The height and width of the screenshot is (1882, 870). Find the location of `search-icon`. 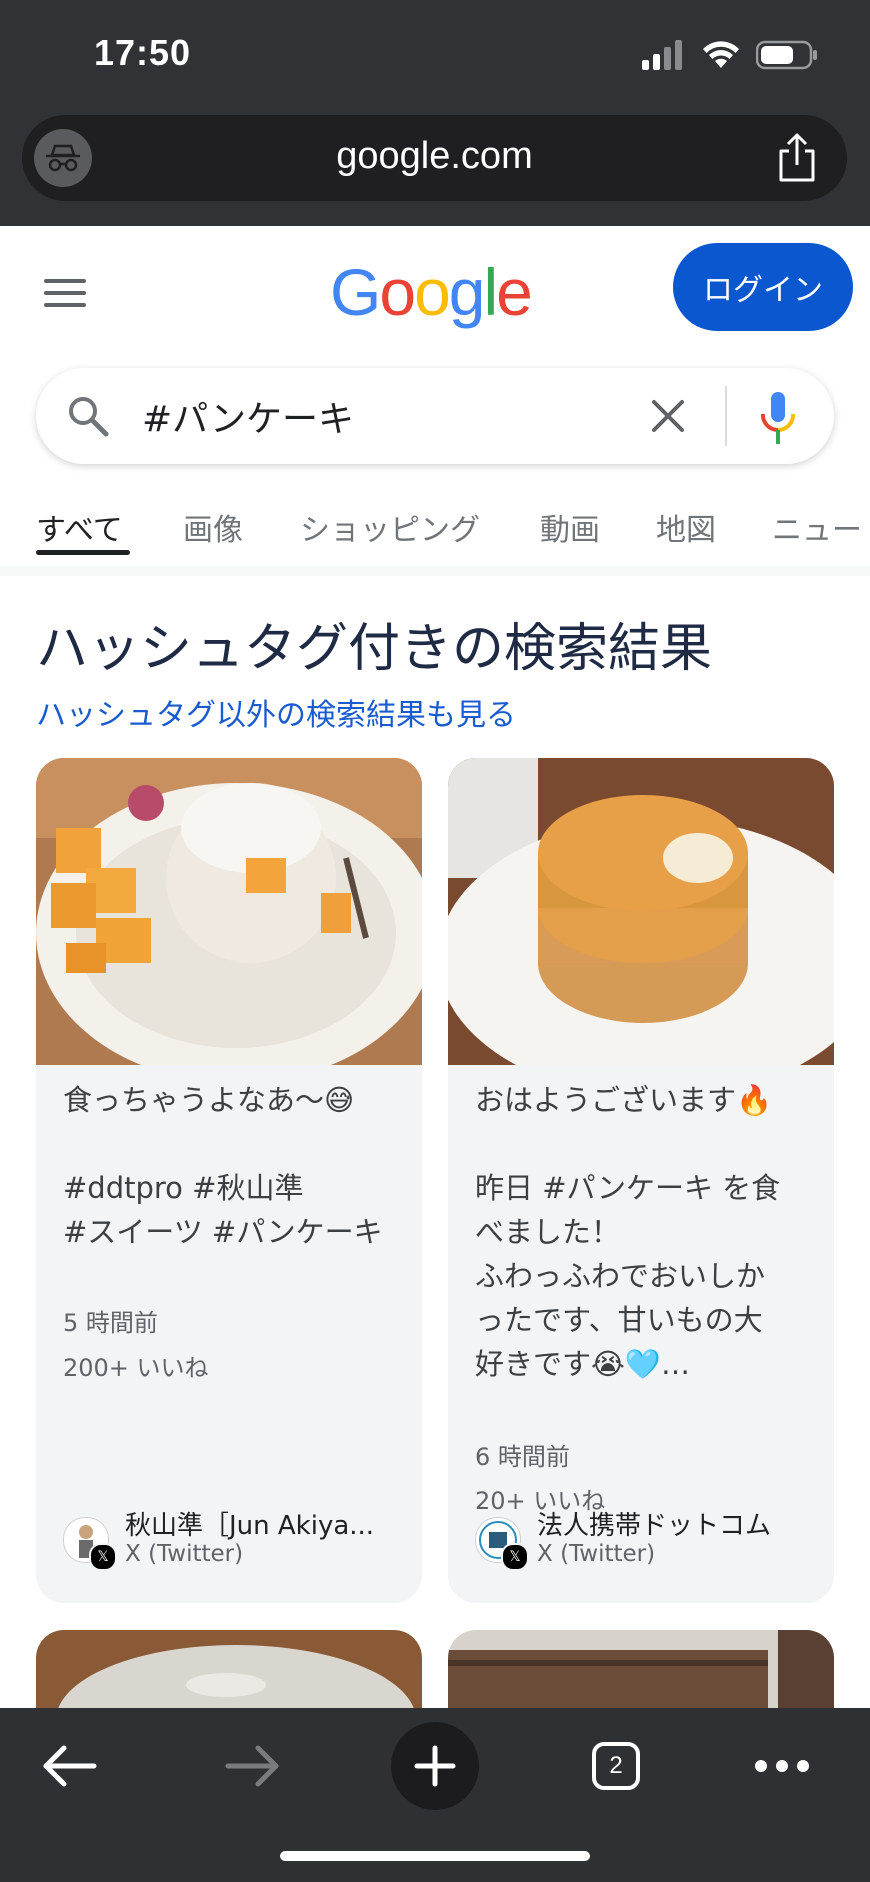

search-icon is located at coordinates (88, 416).